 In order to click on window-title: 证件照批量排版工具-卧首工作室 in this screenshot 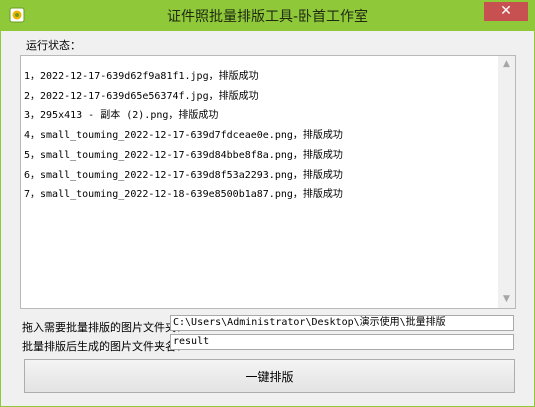, I will do `click(267, 17)`.